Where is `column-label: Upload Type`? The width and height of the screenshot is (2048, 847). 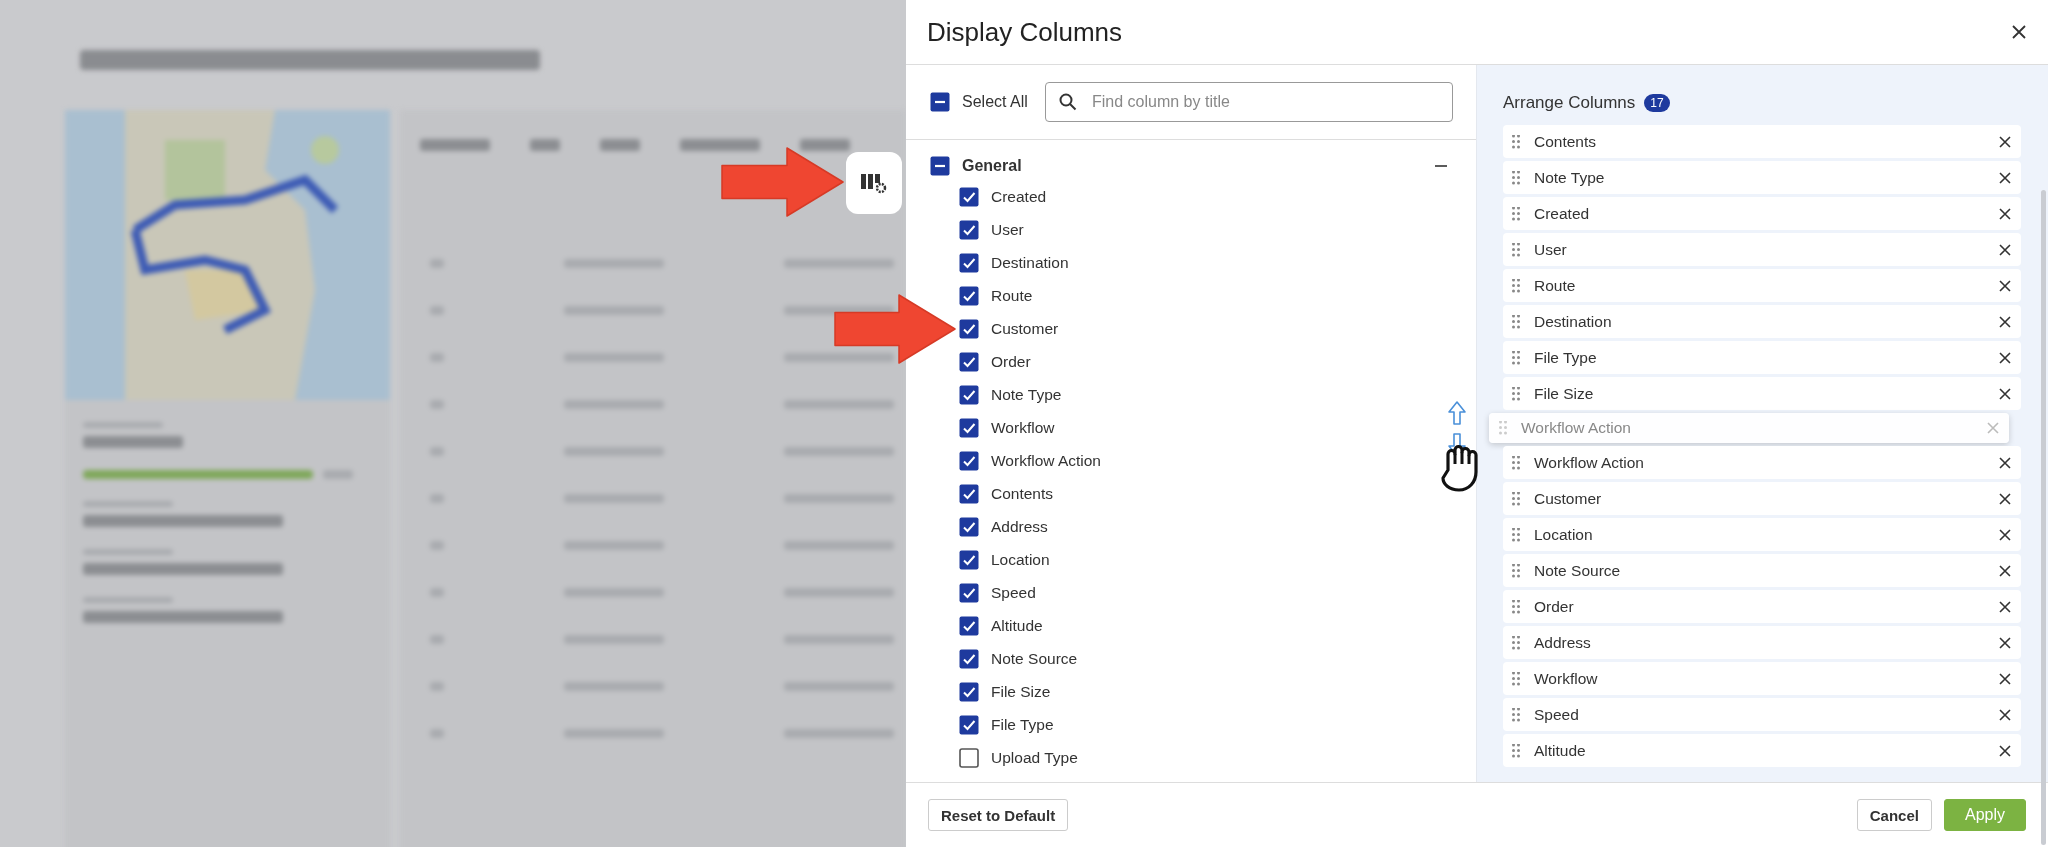 column-label: Upload Type is located at coordinates (1034, 757).